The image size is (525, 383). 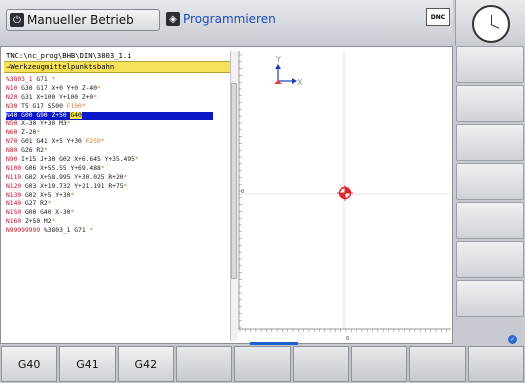 I want to click on program-line: N10 G30 G17 X+0 Y+0 Z-40*, so click(x=119, y=89).